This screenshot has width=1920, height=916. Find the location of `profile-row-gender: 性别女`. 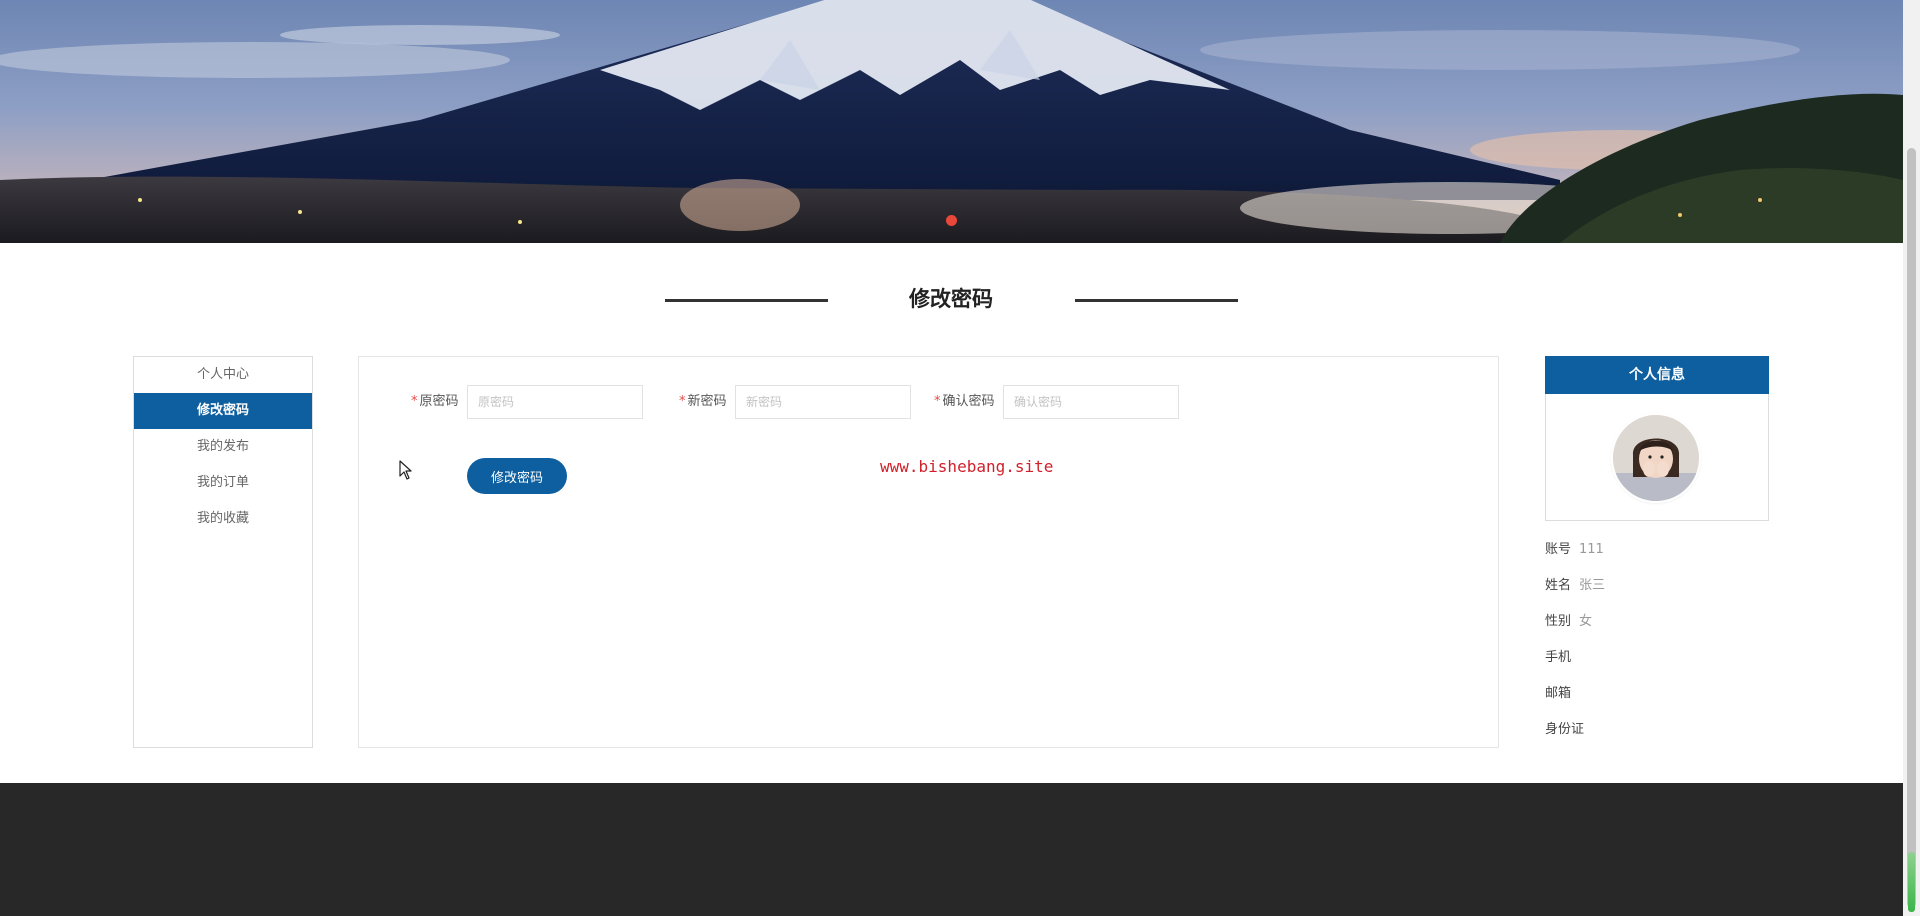

profile-row-gender: 性别女 is located at coordinates (1657, 622).